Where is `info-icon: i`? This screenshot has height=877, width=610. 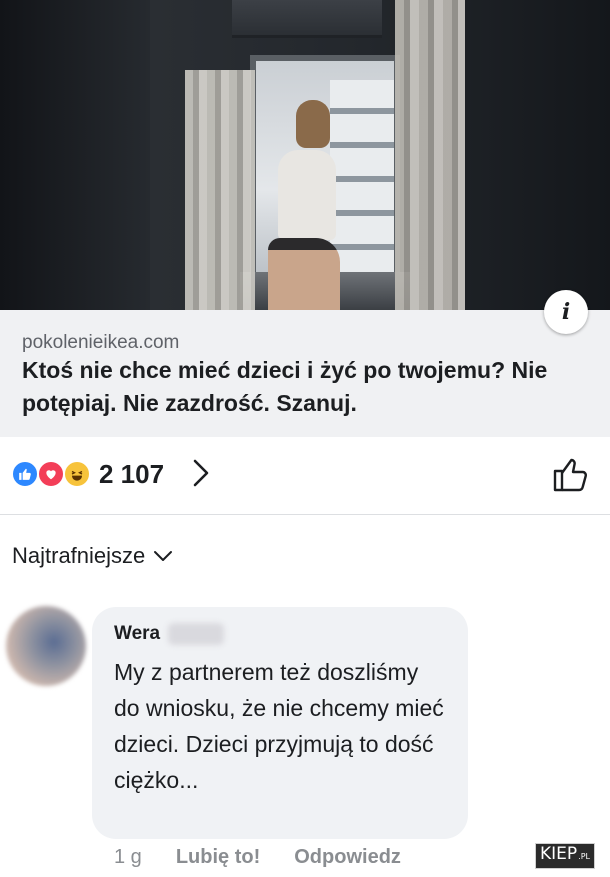
info-icon: i is located at coordinates (566, 312).